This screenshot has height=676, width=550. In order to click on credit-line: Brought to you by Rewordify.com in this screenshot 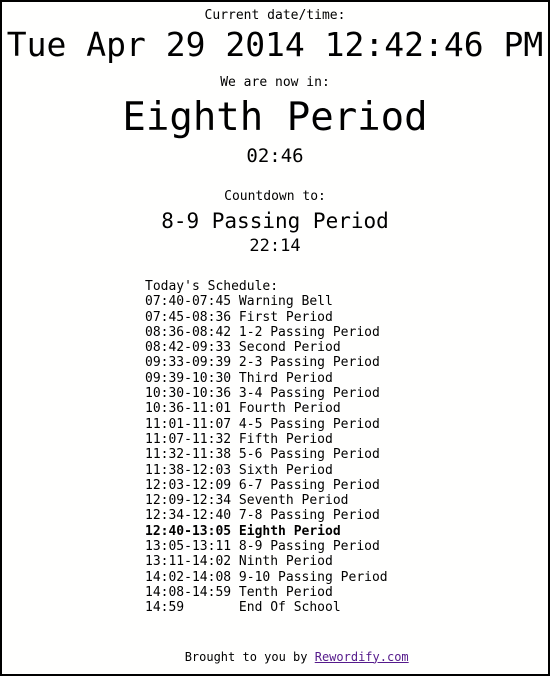, I will do `click(275, 653)`.